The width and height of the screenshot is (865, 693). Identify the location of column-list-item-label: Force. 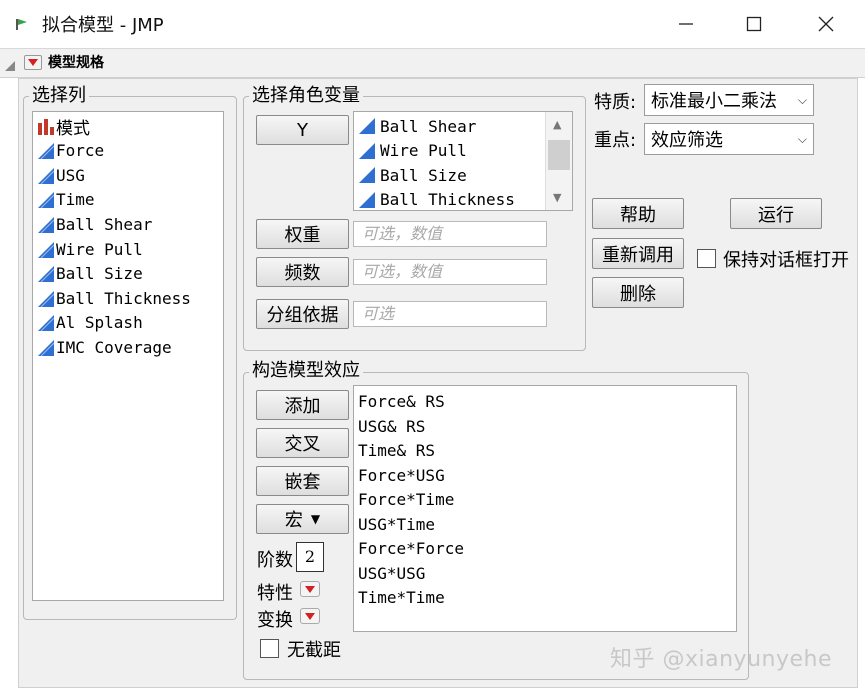
(80, 151).